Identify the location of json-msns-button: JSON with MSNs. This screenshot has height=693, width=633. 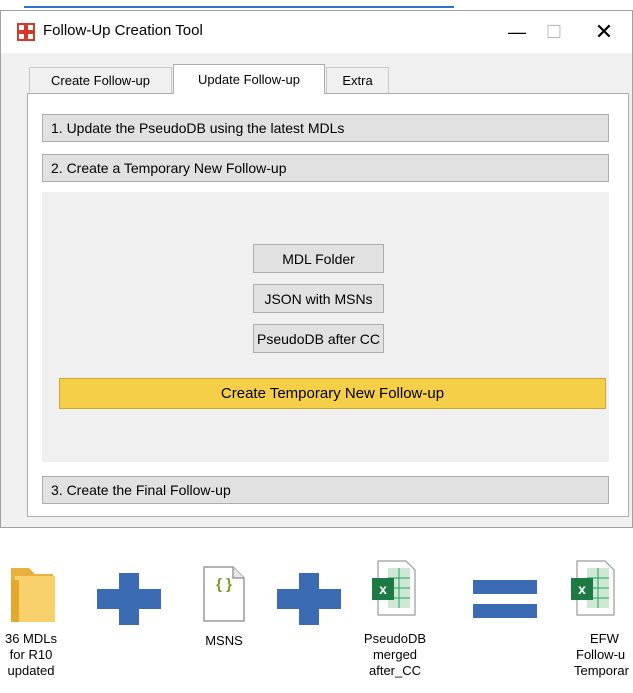
(318, 298).